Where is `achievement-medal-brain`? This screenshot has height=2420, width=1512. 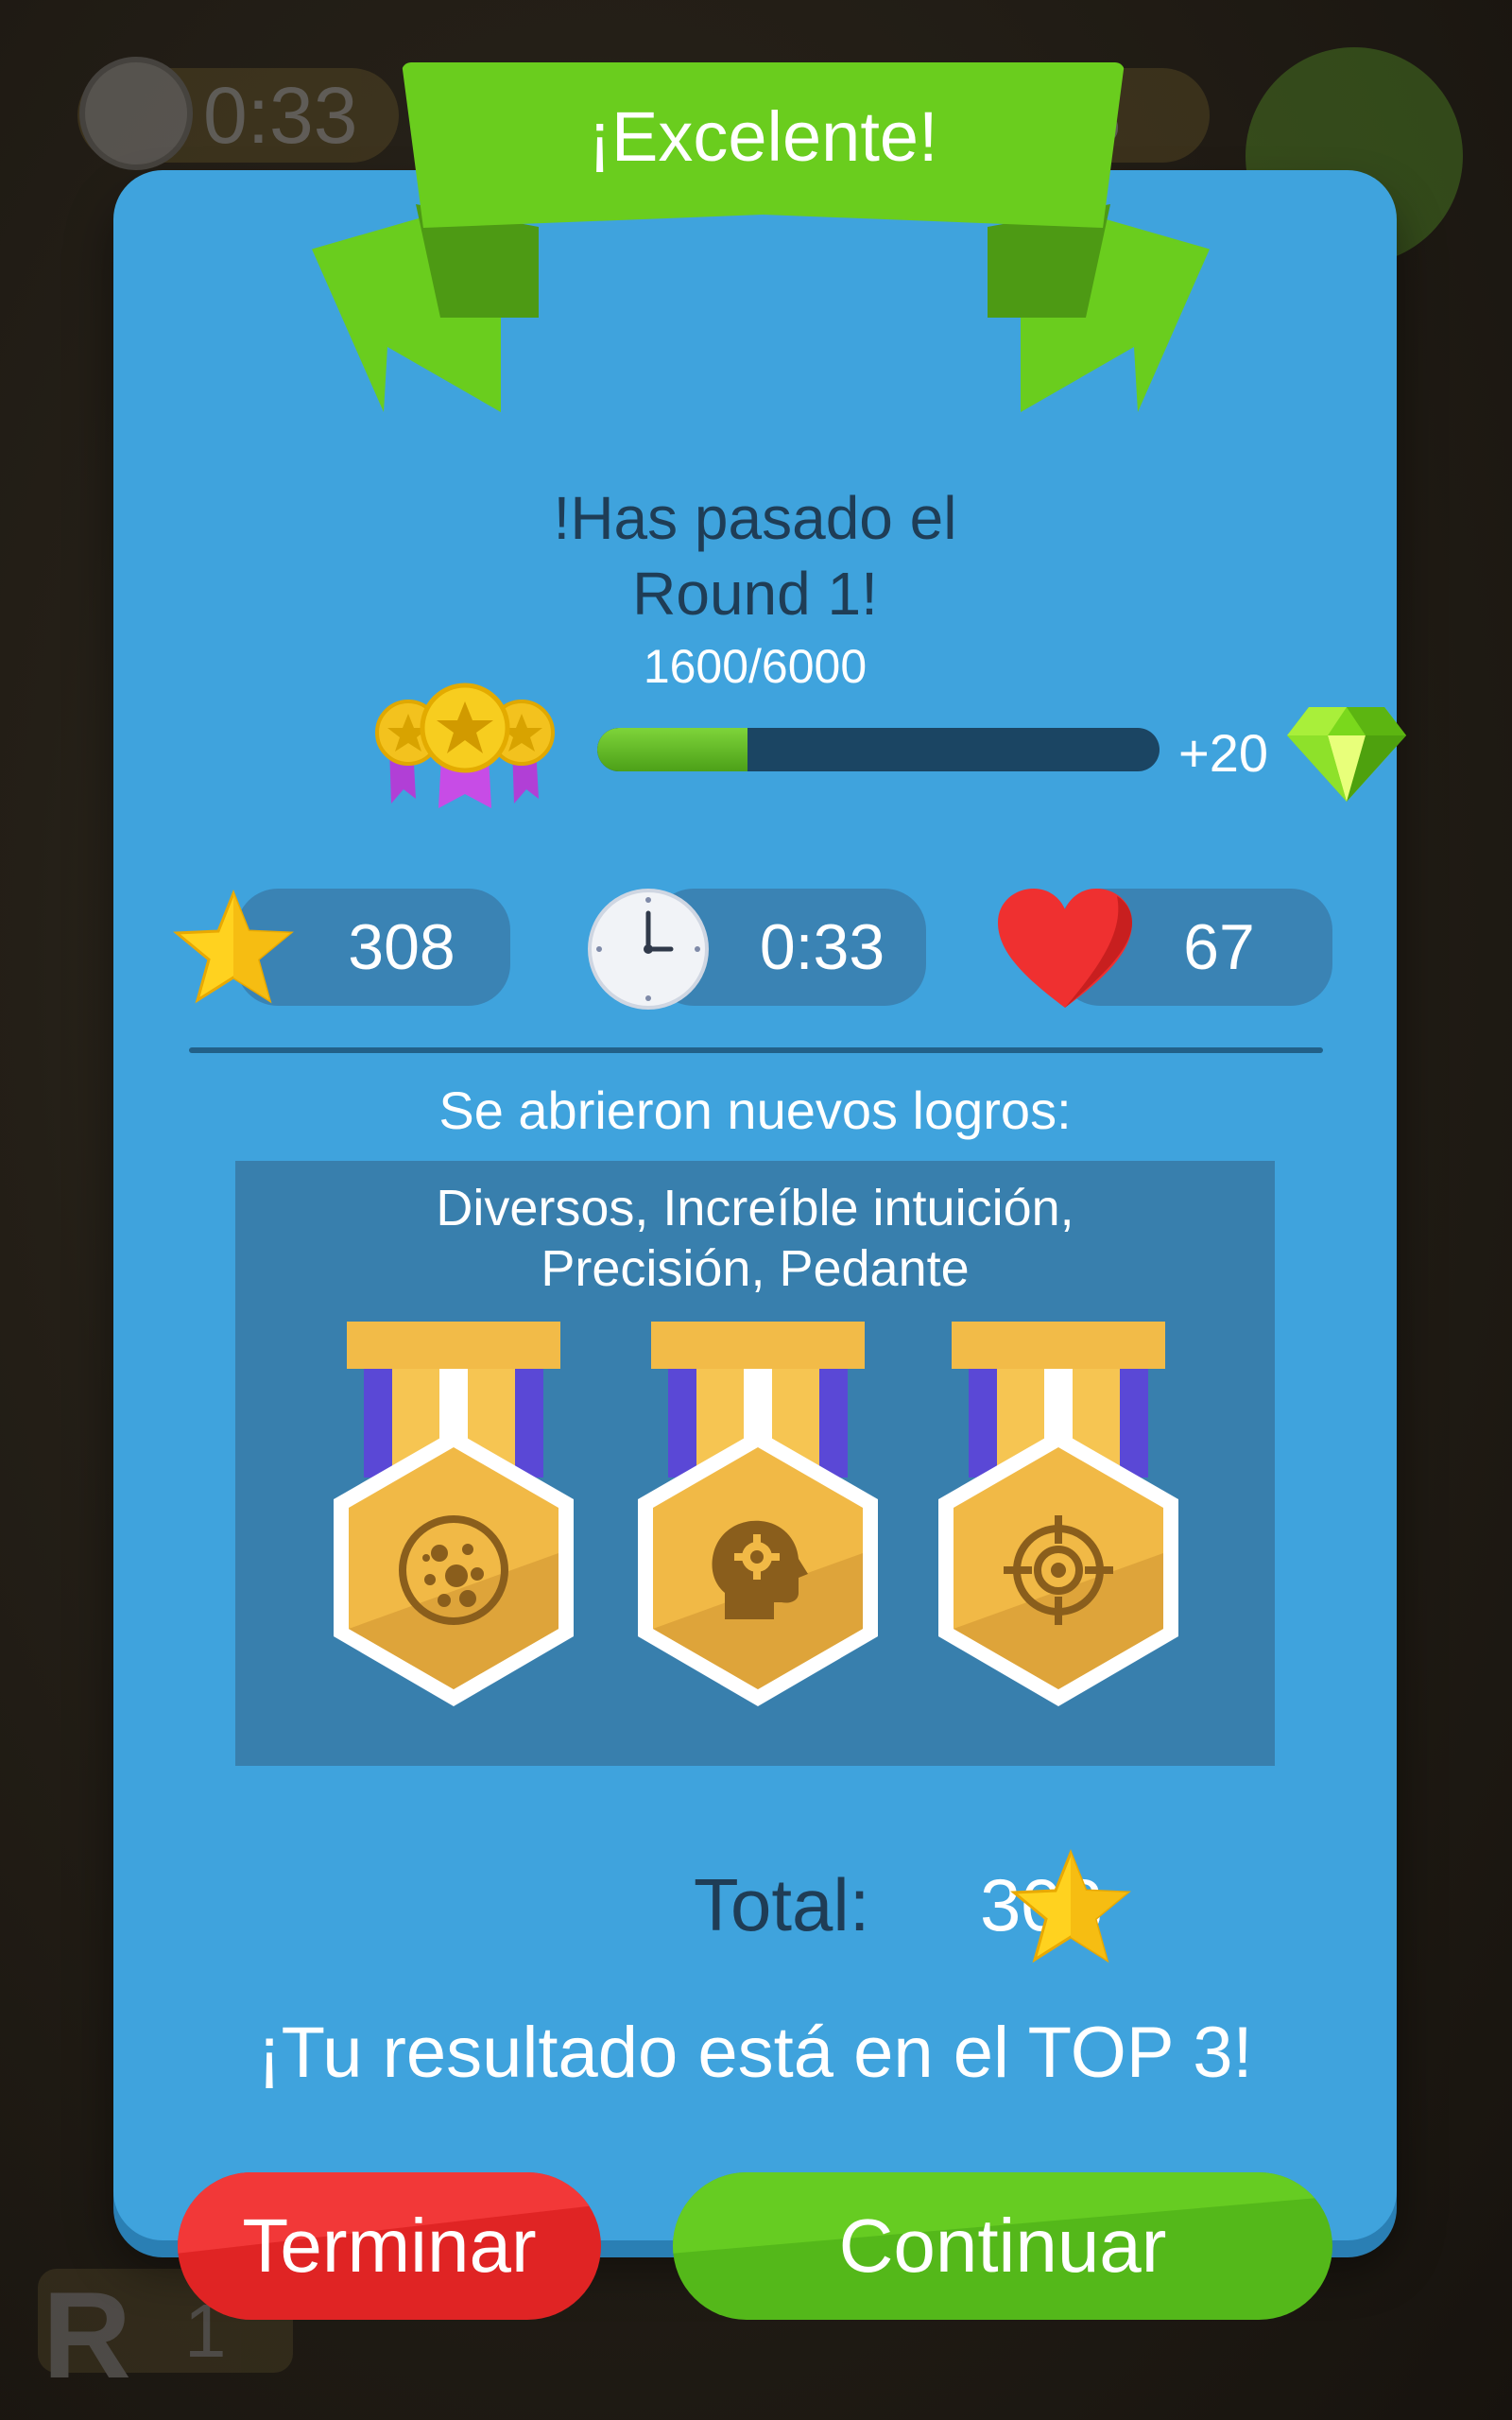 achievement-medal-brain is located at coordinates (758, 1514).